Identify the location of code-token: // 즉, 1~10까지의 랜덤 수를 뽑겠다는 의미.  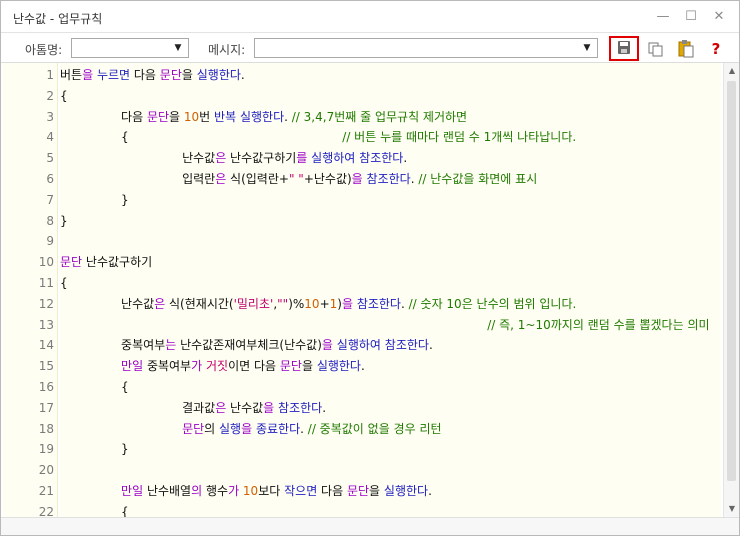
(598, 324).